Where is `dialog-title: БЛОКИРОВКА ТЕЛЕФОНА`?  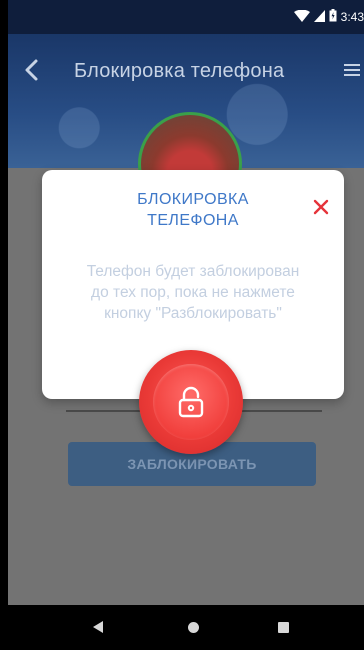 dialog-title: БЛОКИРОВКА ТЕЛЕФОНА is located at coordinates (193, 210).